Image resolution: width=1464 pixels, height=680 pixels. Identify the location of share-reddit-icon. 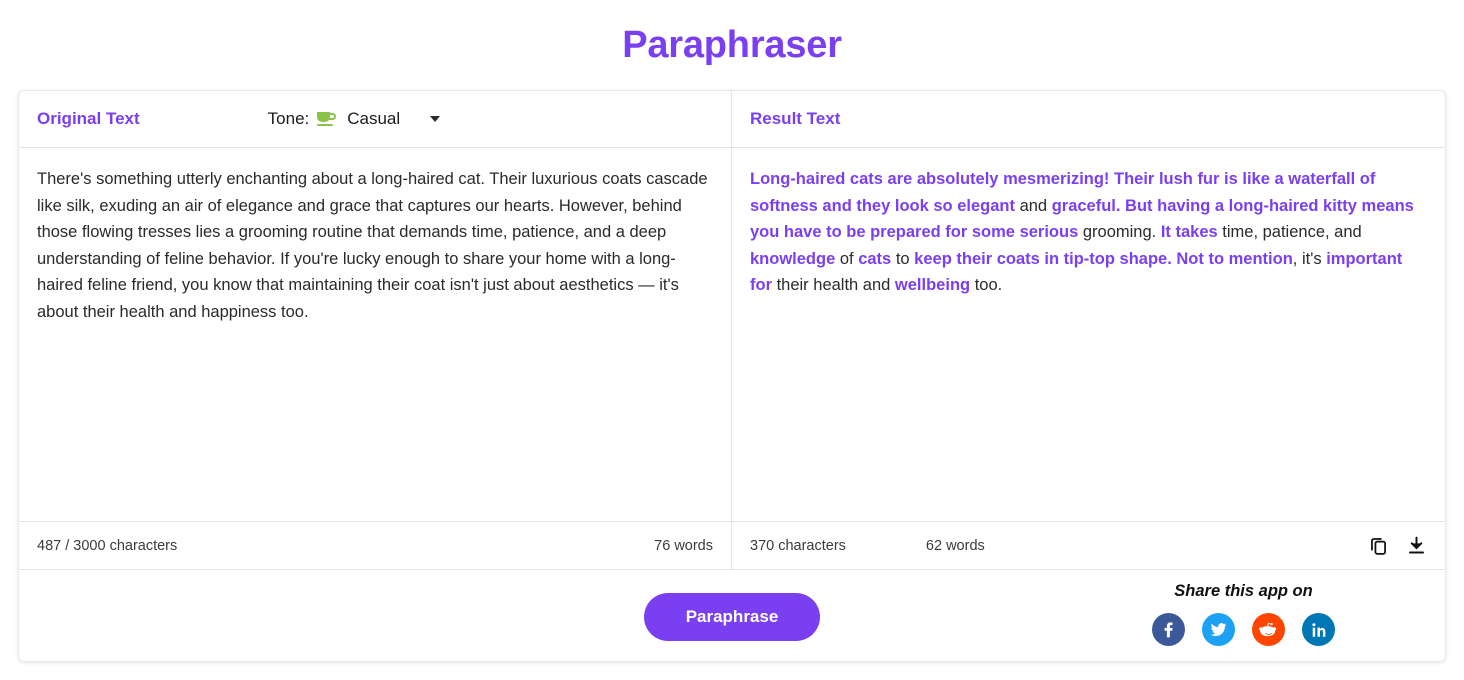
(1268, 629).